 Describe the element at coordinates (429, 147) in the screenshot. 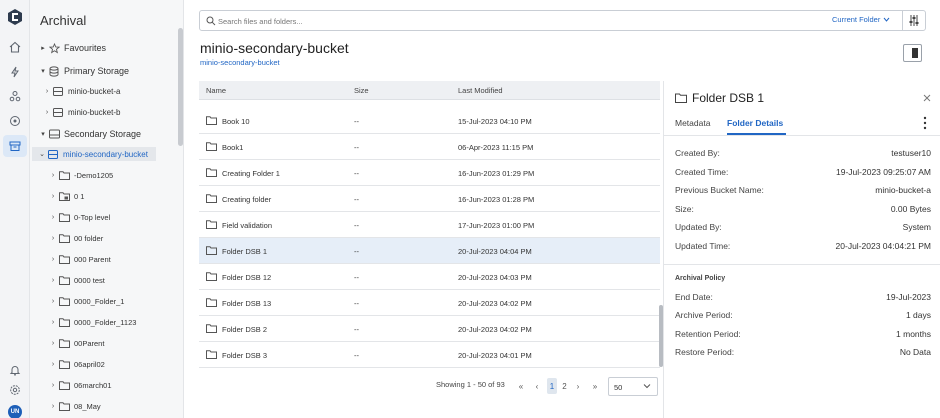

I see `table-row: Book1 -- 06-Apr-2023 11:15 PM` at that location.